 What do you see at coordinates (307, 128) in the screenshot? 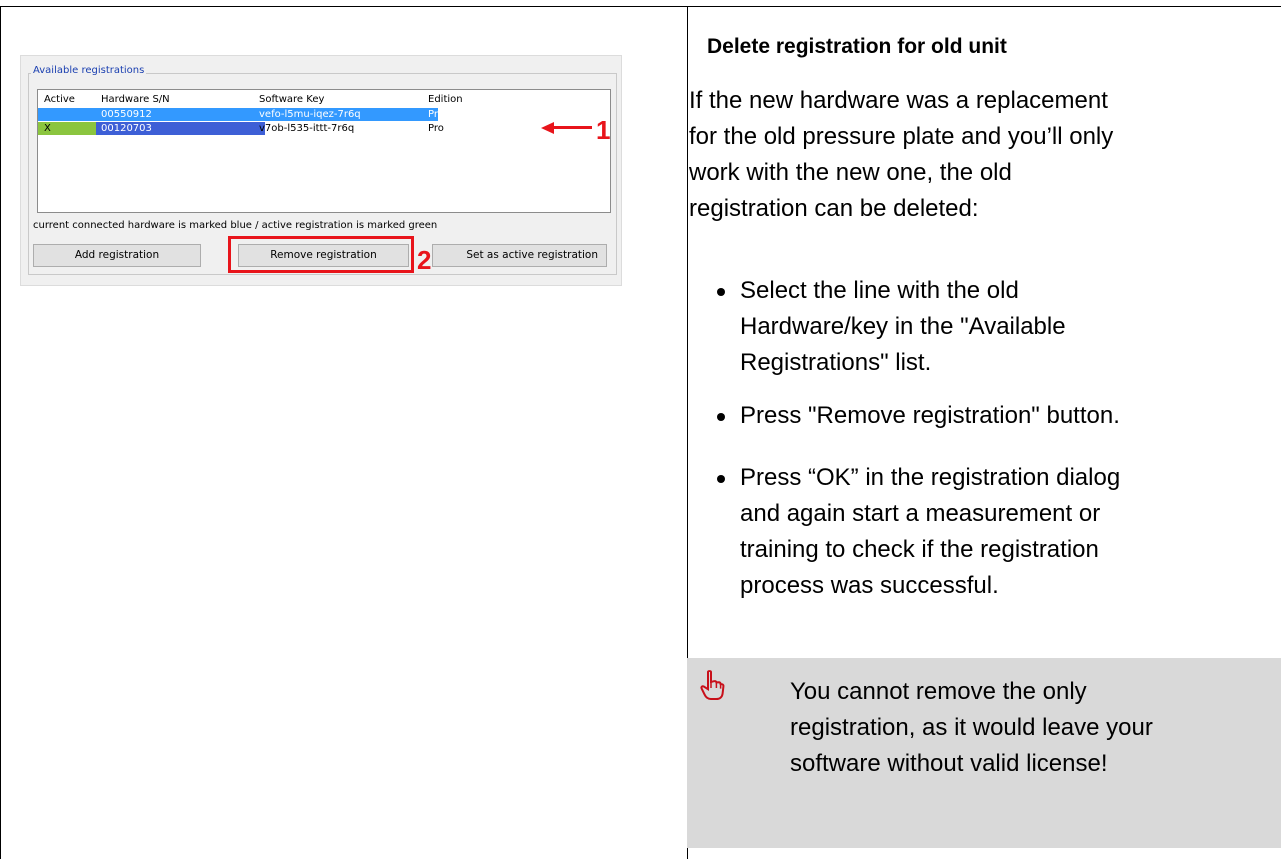
I see `row-software-key: v7ob-l535-ittt-7r6q` at bounding box center [307, 128].